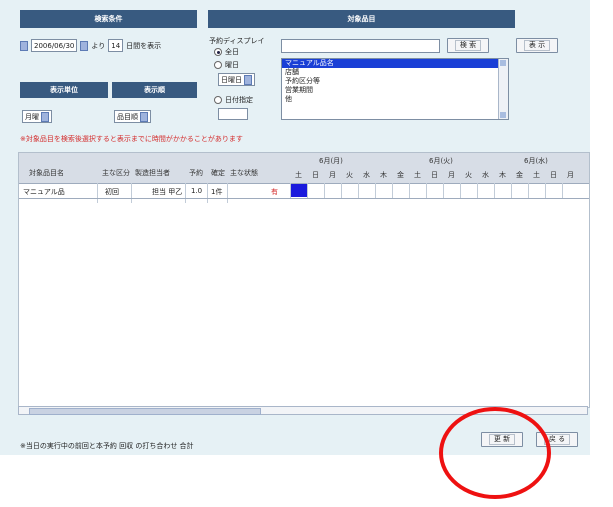  I want to click on listbox-scrollbar, so click(503, 89).